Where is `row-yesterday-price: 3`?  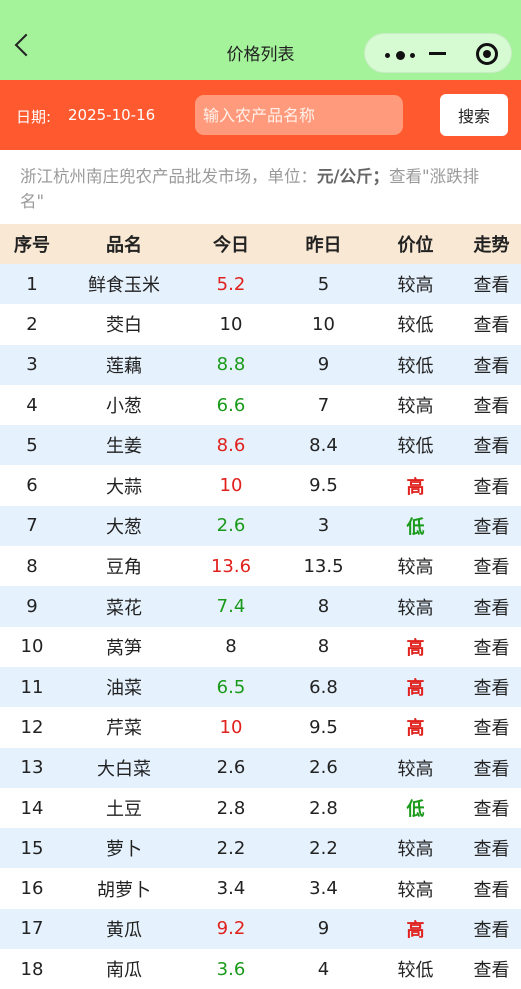 row-yesterday-price: 3 is located at coordinates (323, 526).